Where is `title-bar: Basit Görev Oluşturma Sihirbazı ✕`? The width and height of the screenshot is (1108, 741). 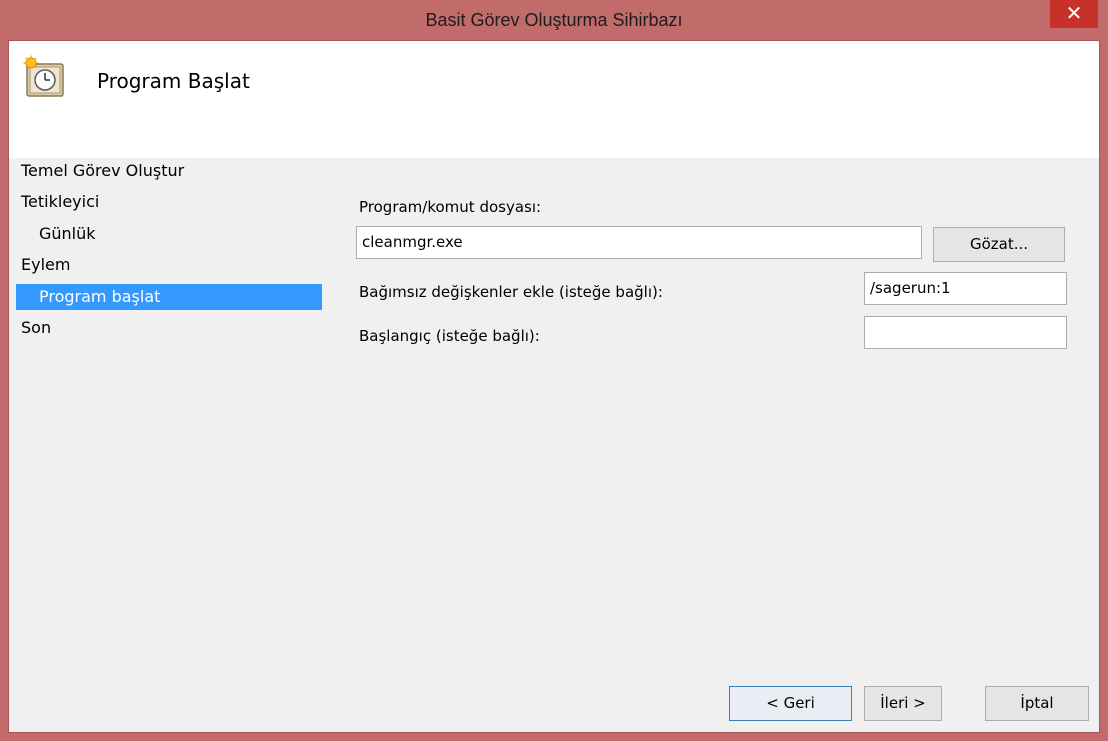
title-bar: Basit Görev Oluşturma Sihirbazı ✕ is located at coordinates (554, 20).